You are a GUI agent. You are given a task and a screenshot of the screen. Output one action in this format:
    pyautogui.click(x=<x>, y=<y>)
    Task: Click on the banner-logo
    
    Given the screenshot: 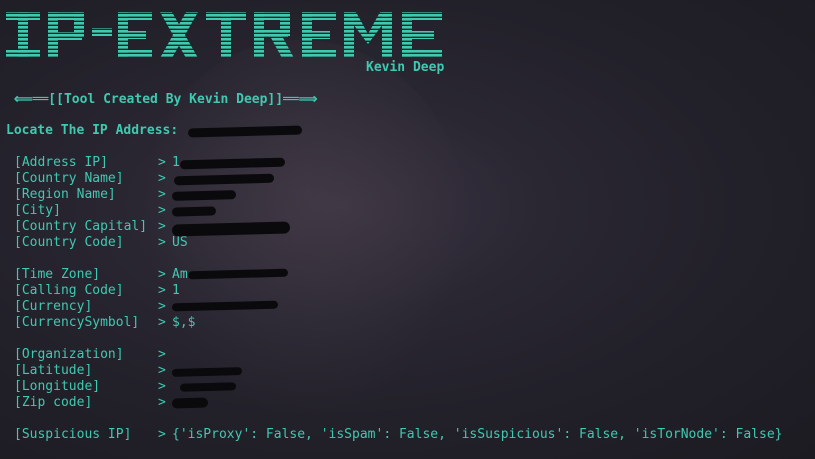 What is the action you would take?
    pyautogui.click(x=224, y=35)
    